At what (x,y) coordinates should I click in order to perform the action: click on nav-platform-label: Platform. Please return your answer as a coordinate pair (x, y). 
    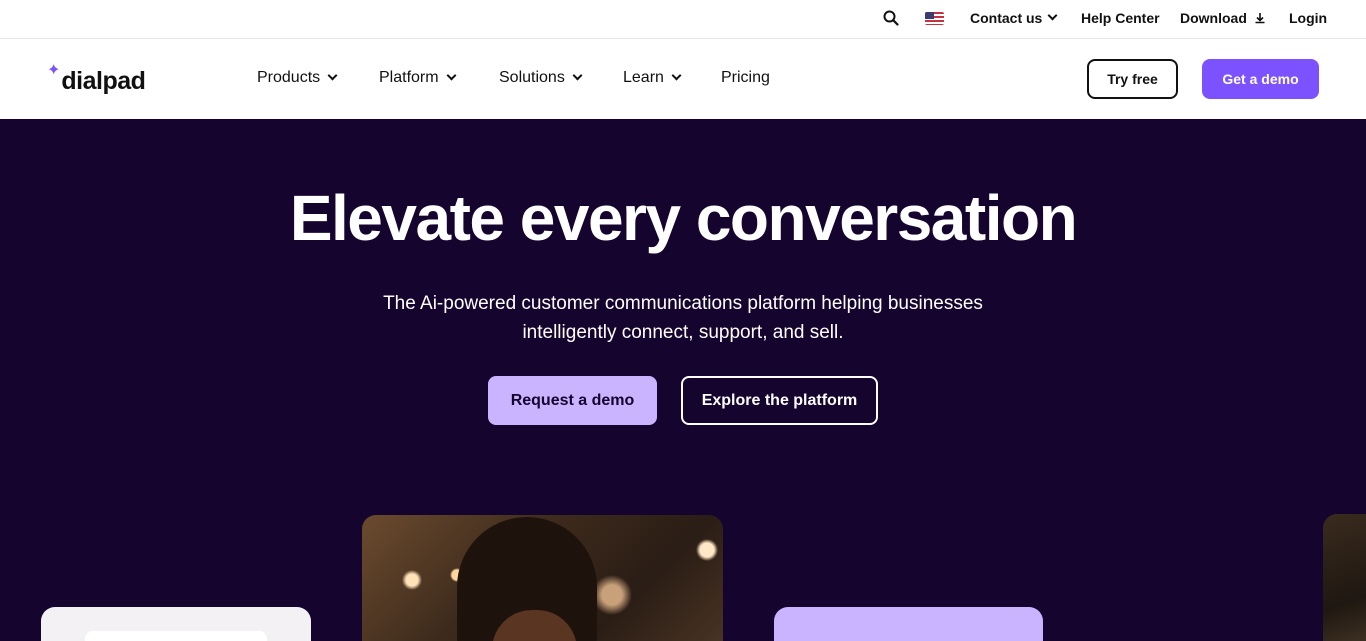
    Looking at the image, I should click on (409, 77).